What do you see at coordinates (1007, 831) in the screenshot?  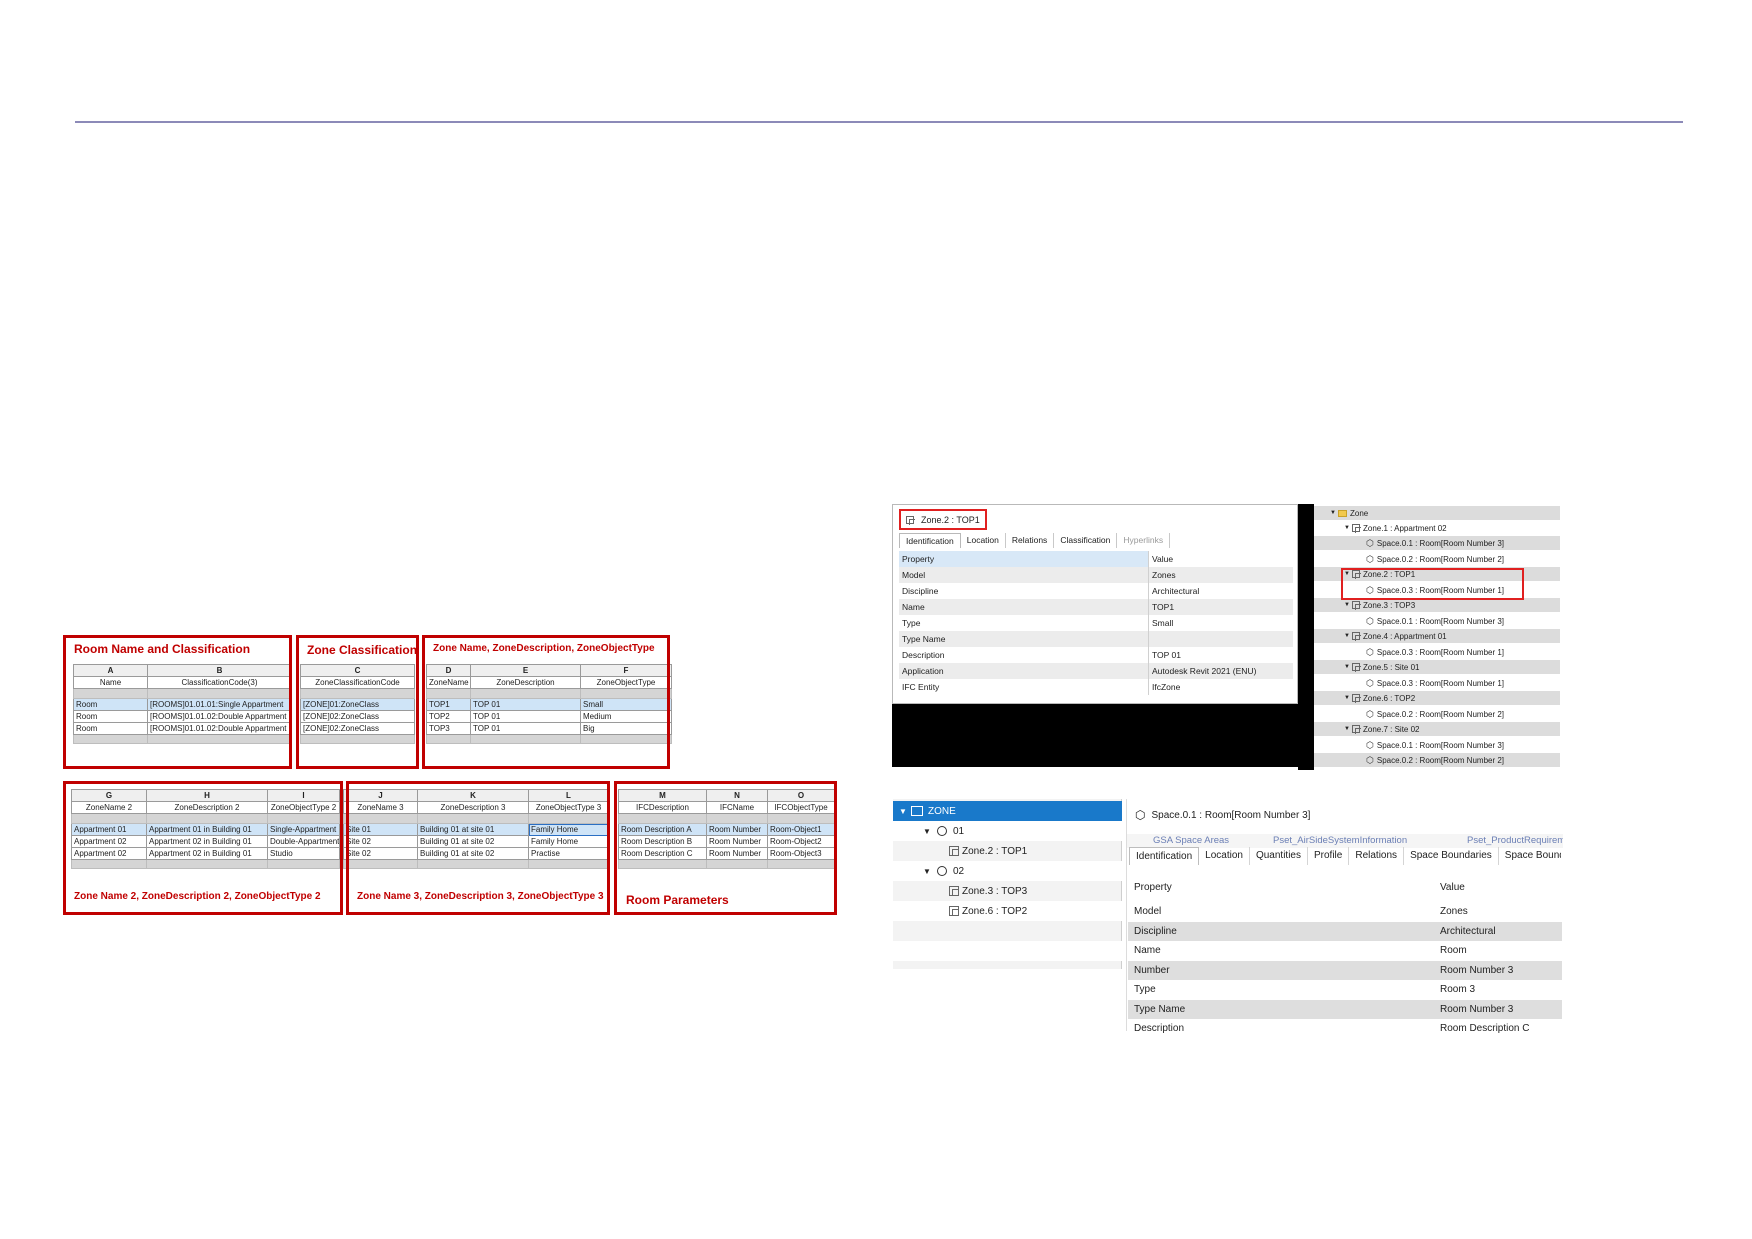 I see `tree-item-group: ▼ 01` at bounding box center [1007, 831].